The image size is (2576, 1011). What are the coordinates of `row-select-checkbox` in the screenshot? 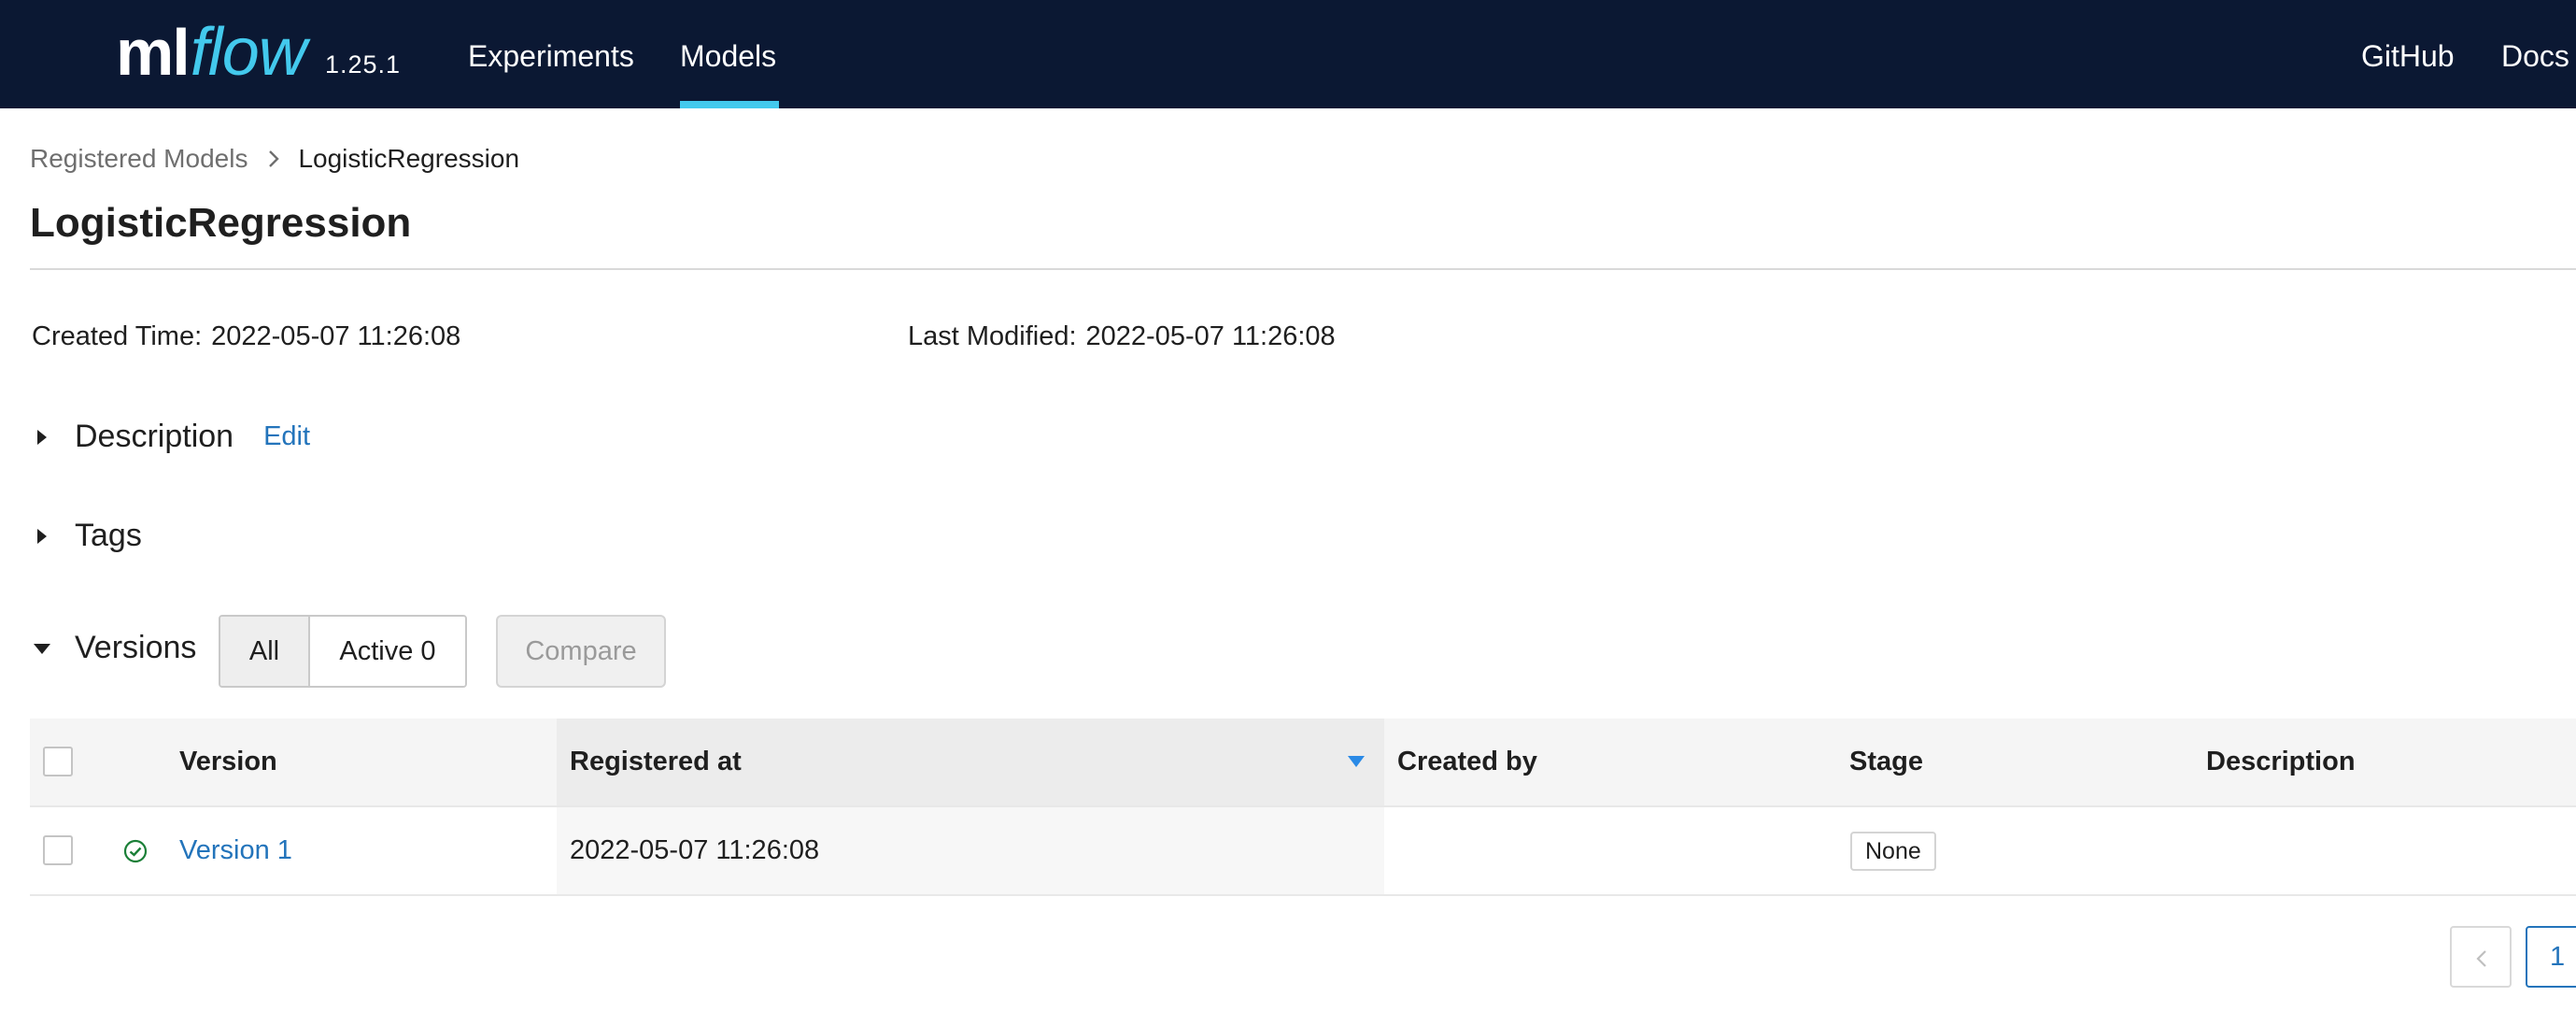 It's located at (58, 850).